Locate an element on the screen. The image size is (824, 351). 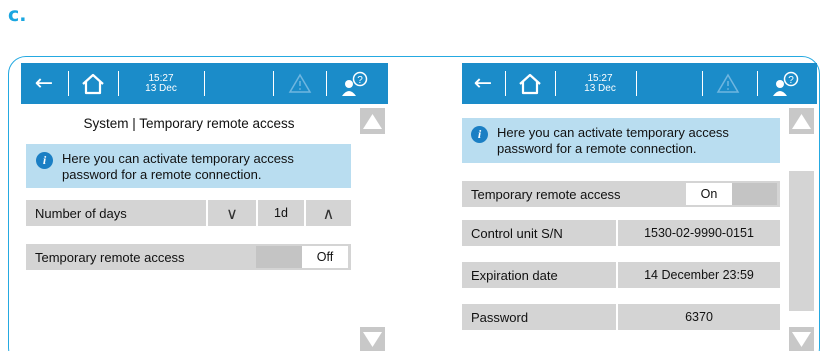
remote-access-row: Temporary remote access Off is located at coordinates (188, 257).